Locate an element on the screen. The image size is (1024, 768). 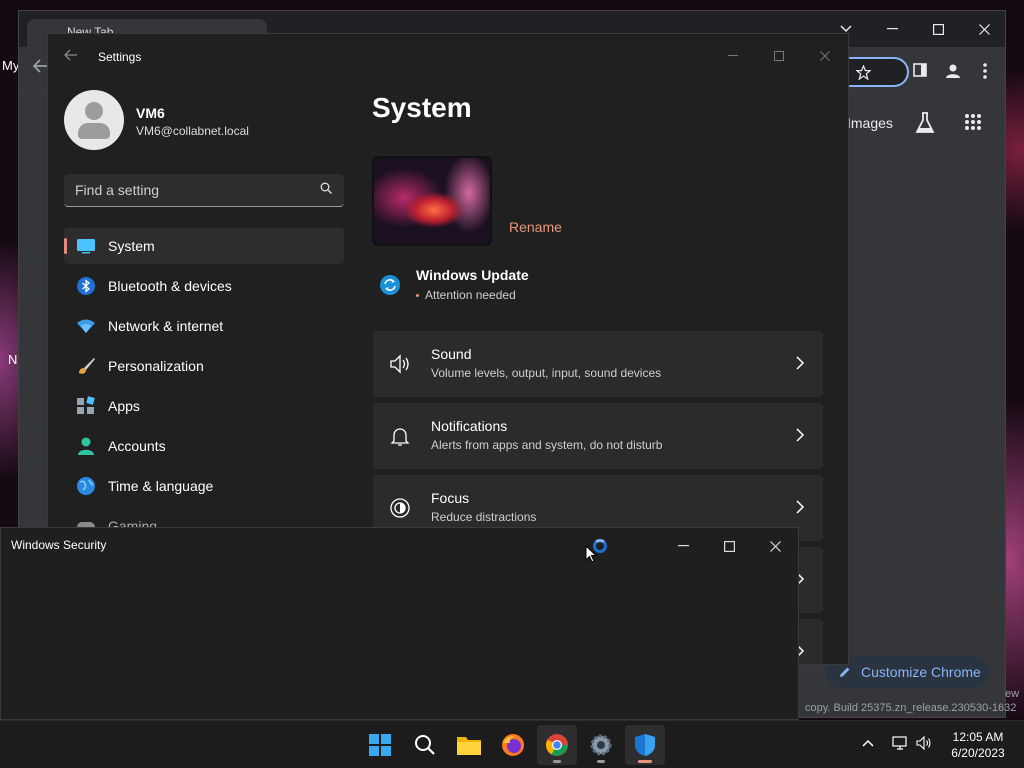
taskbar-chrome is located at coordinates (557, 745).